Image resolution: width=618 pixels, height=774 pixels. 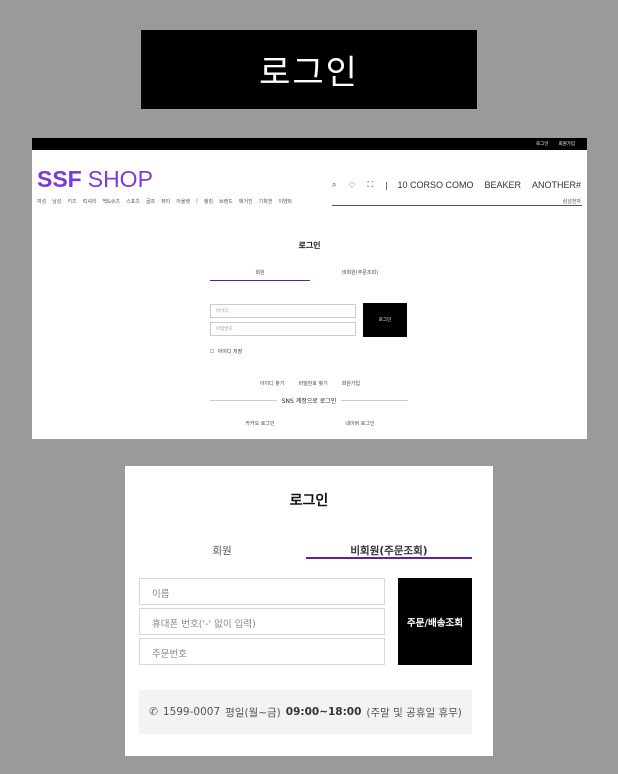 What do you see at coordinates (90, 201) in the screenshot?
I see `nav-item: 럭셔리` at bounding box center [90, 201].